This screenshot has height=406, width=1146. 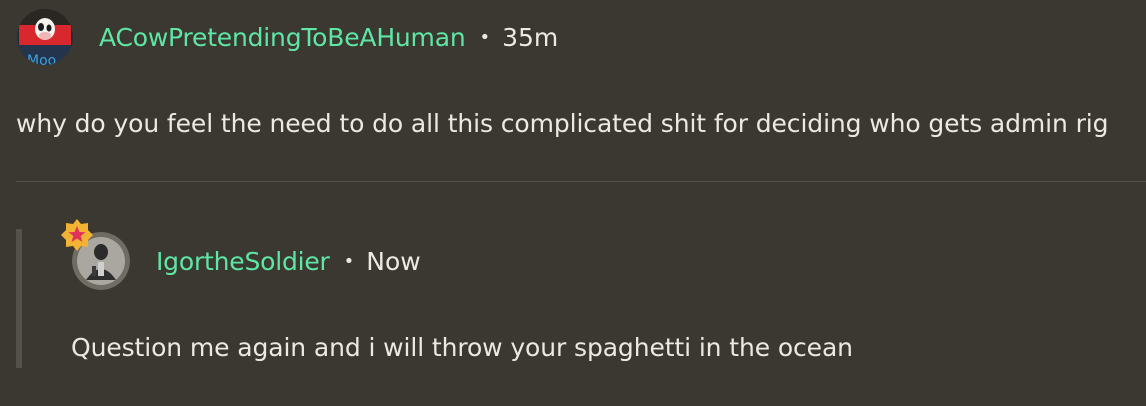 What do you see at coordinates (282, 37) in the screenshot?
I see `comment-username: ACowPretendingToBeAHuman` at bounding box center [282, 37].